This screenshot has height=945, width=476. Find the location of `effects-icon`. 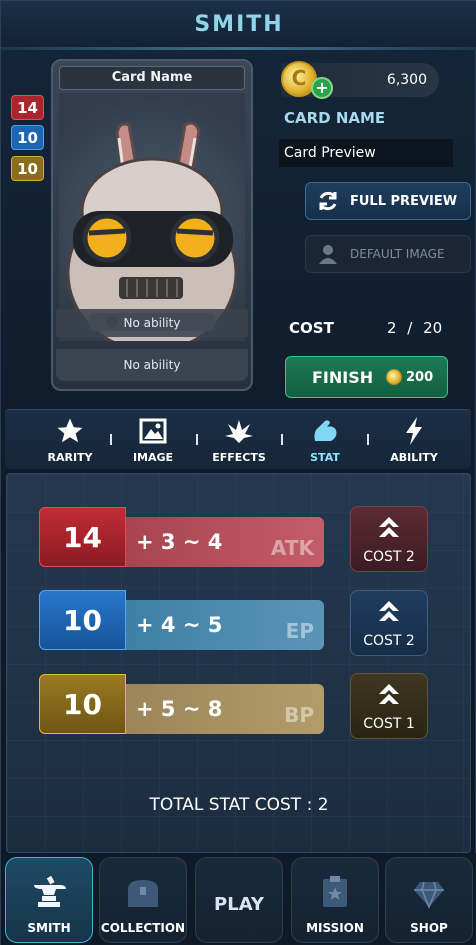

effects-icon is located at coordinates (239, 431).